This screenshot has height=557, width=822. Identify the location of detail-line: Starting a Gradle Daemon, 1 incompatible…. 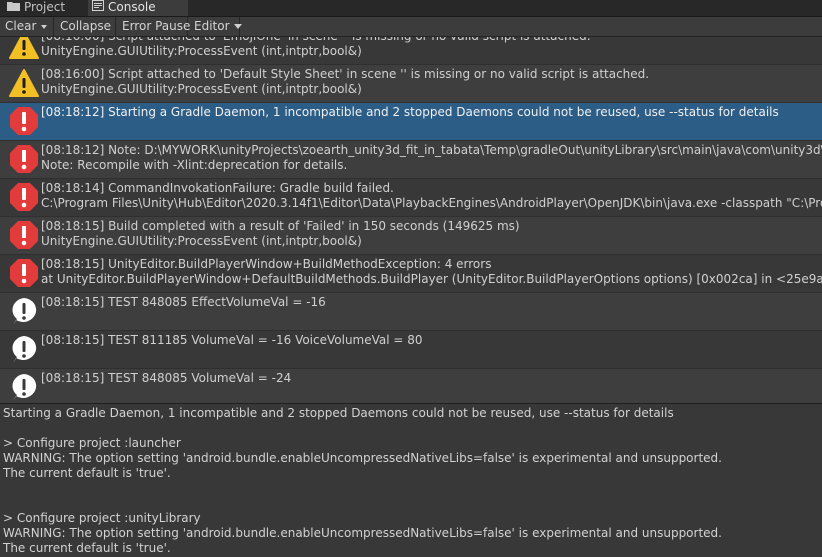
(338, 413).